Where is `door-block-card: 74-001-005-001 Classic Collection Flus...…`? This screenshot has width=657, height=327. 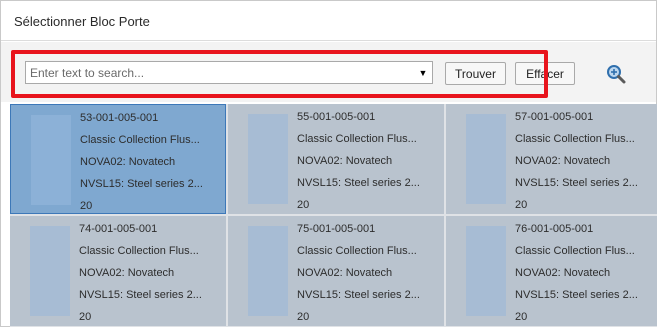 door-block-card: 74-001-005-001 Classic Collection Flus...… is located at coordinates (118, 271).